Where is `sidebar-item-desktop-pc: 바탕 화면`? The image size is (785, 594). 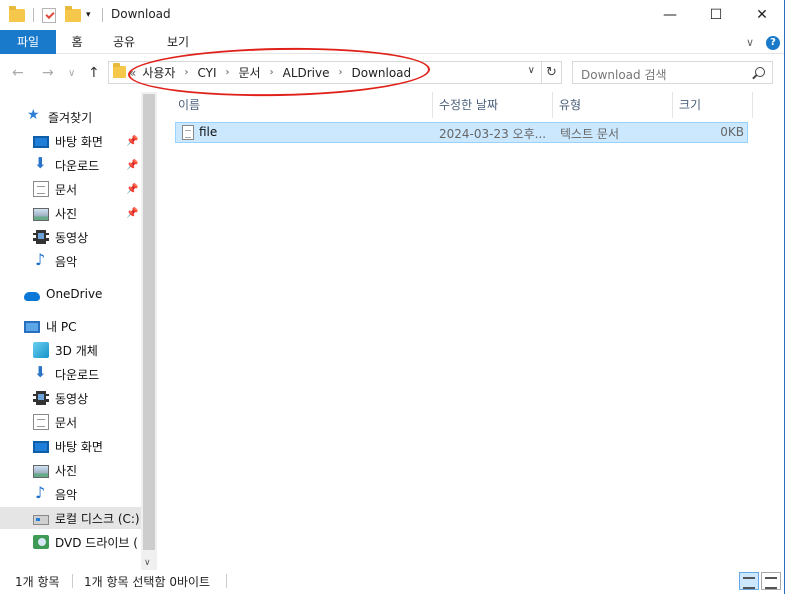 sidebar-item-desktop-pc: 바탕 화면 is located at coordinates (68, 446).